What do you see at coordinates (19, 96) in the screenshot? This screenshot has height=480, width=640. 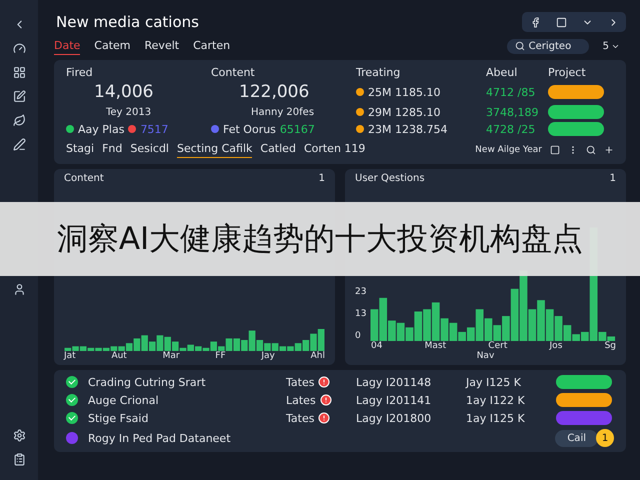 I see `edit-icon` at bounding box center [19, 96].